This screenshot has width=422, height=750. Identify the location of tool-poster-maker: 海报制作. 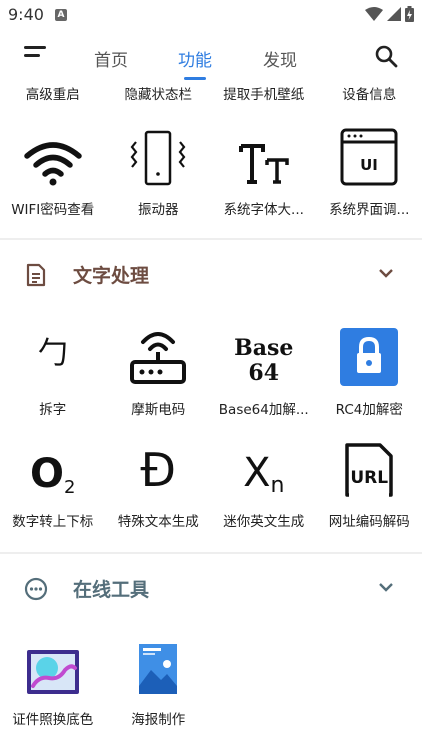
(159, 680).